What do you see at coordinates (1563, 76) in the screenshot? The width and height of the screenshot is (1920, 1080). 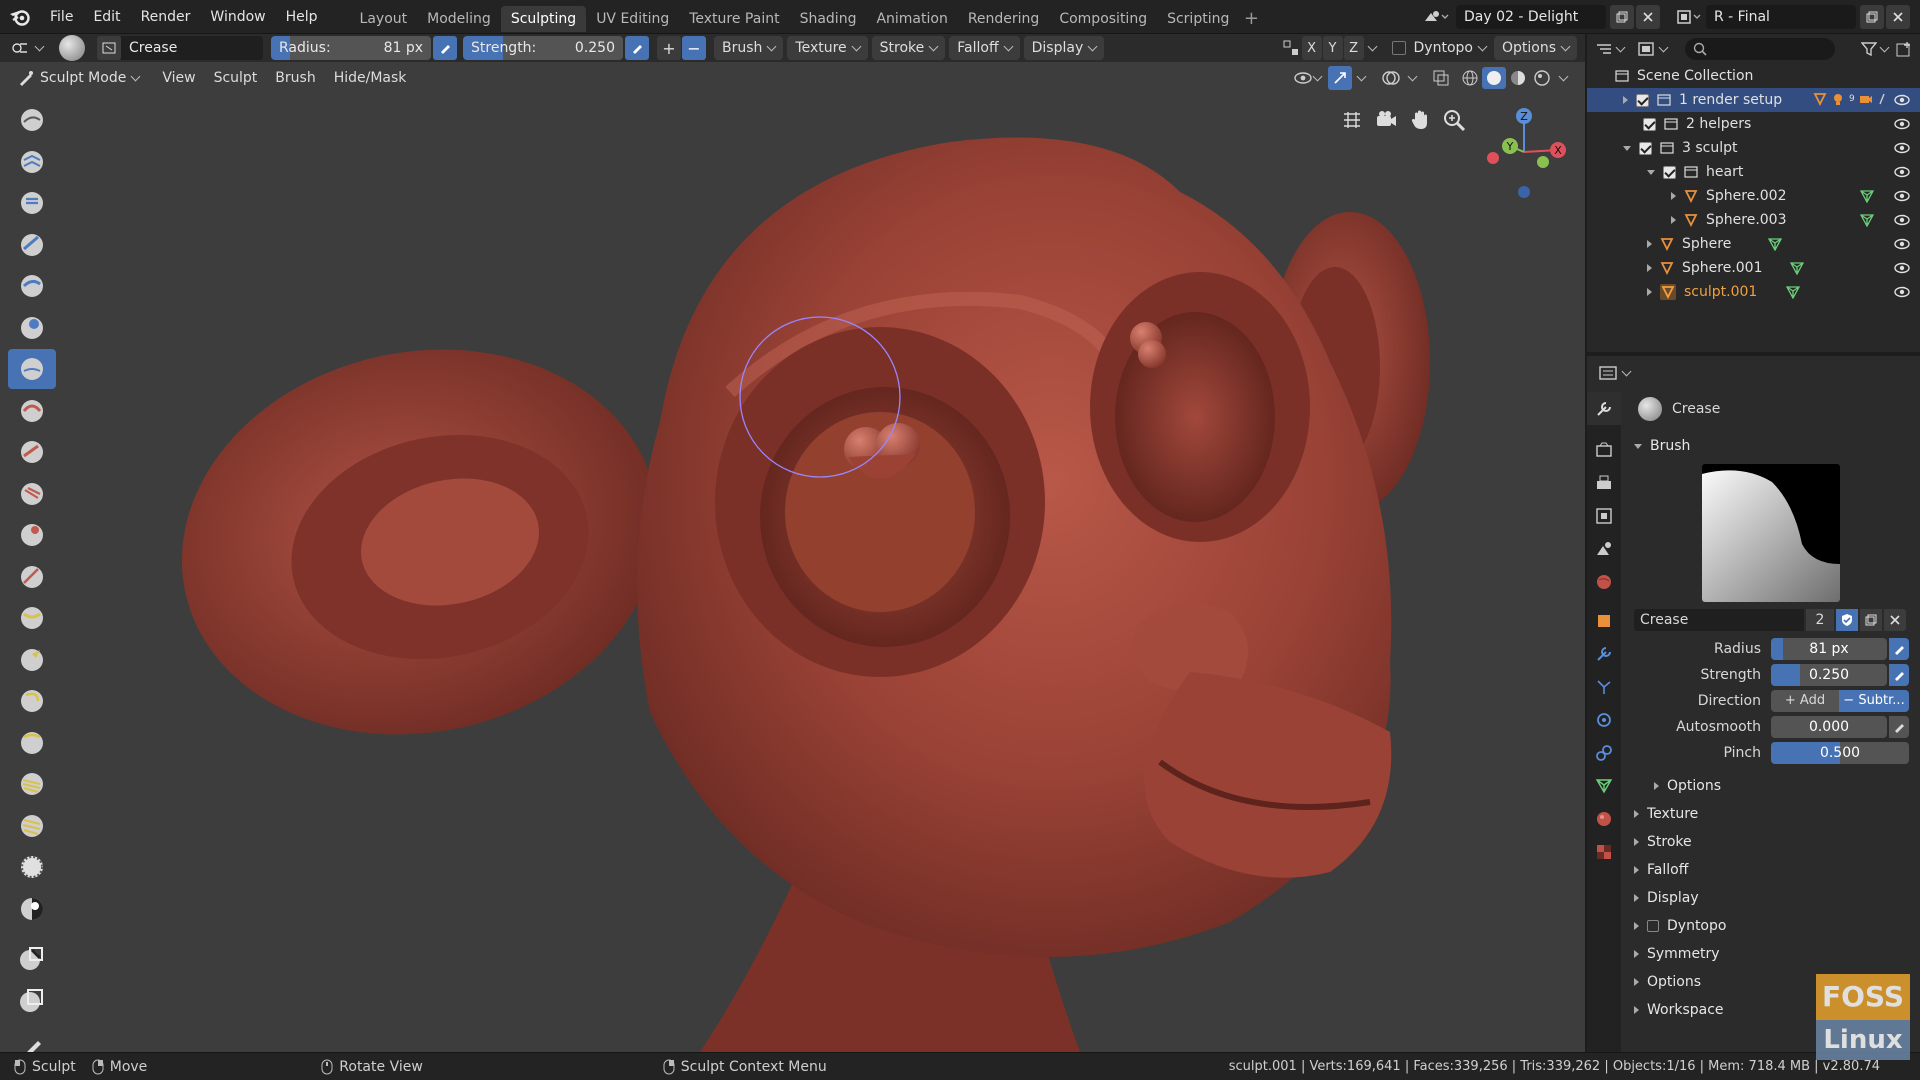 I see `shading-dropdown-icon` at bounding box center [1563, 76].